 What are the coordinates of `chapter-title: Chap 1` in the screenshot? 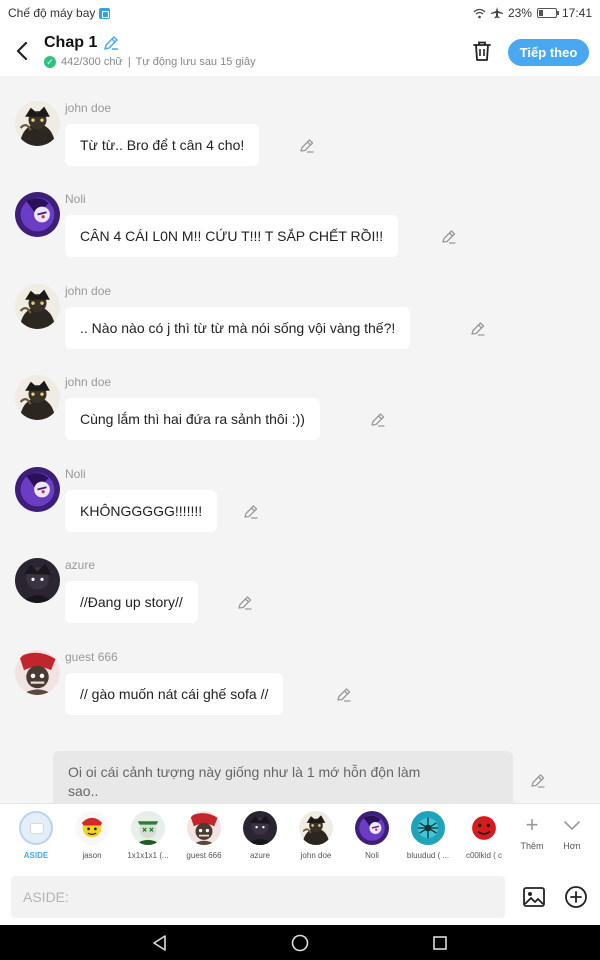 It's located at (71, 42).